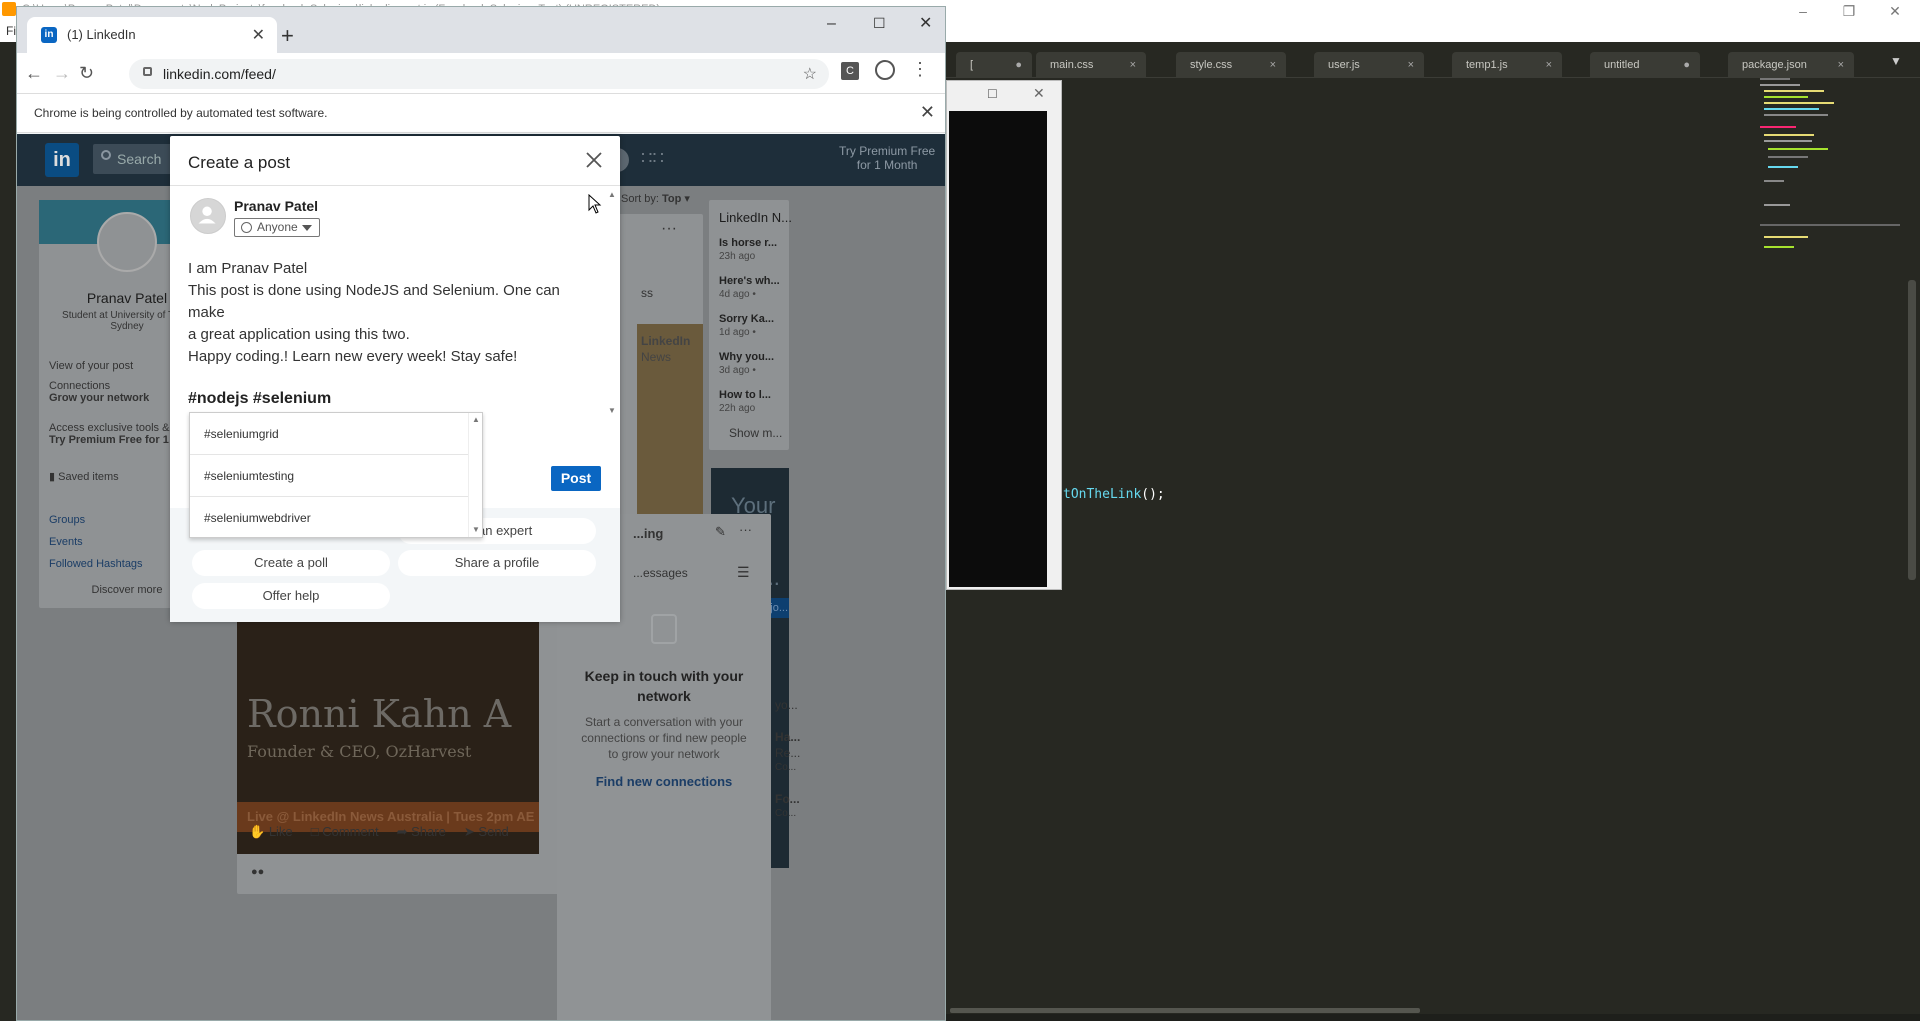 Image resolution: width=1920 pixels, height=1021 pixels. Describe the element at coordinates (34, 73) in the screenshot. I see `back-icon: ←` at that location.